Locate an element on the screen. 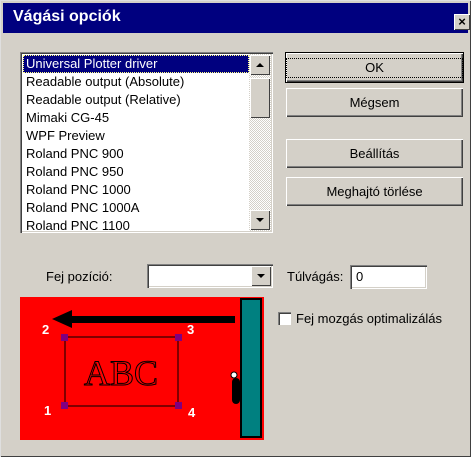  list-item: WPF Preview is located at coordinates (136, 136).